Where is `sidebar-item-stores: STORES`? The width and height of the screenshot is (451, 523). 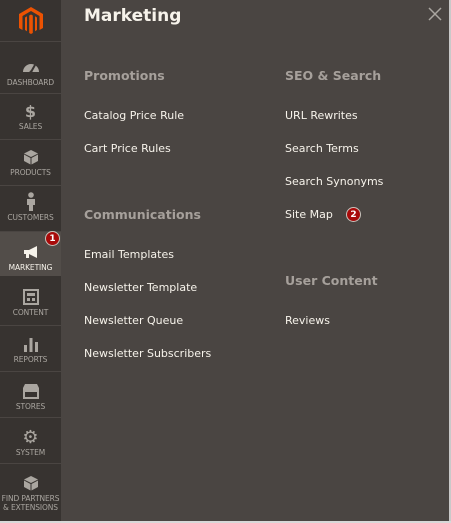
sidebar-item-stores: STORES is located at coordinates (30, 396).